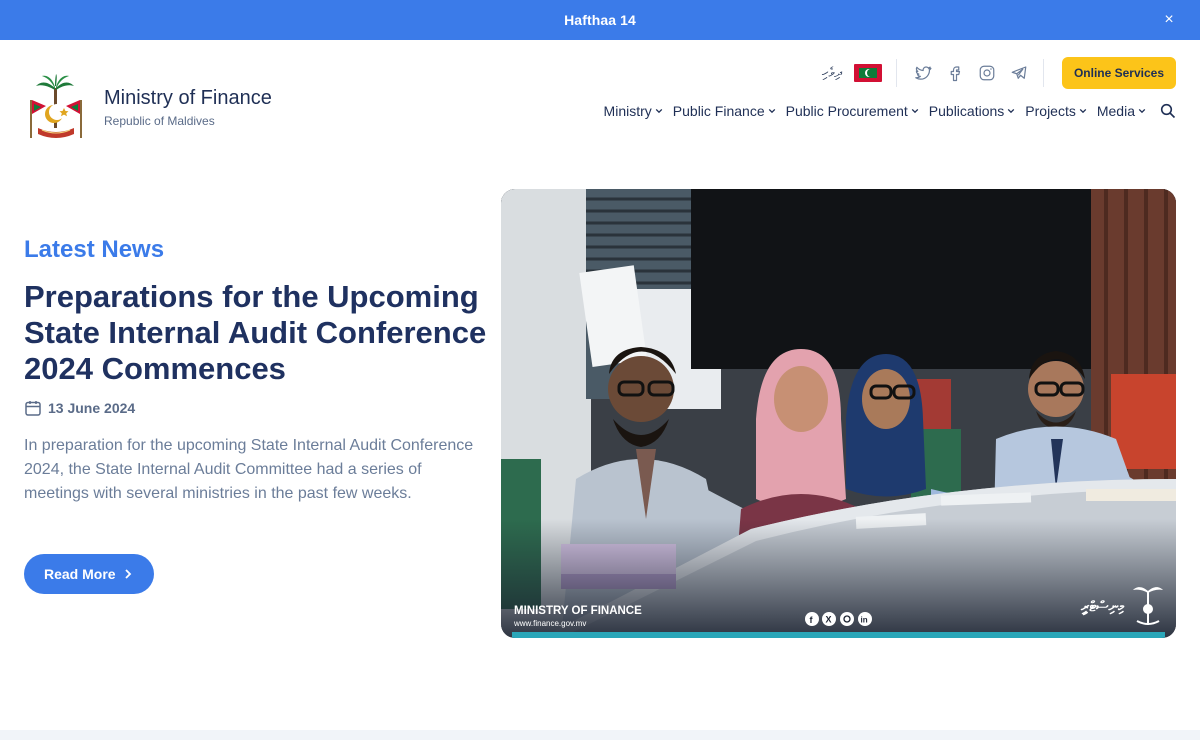 The width and height of the screenshot is (1200, 740). I want to click on svg-text: in, so click(864, 620).